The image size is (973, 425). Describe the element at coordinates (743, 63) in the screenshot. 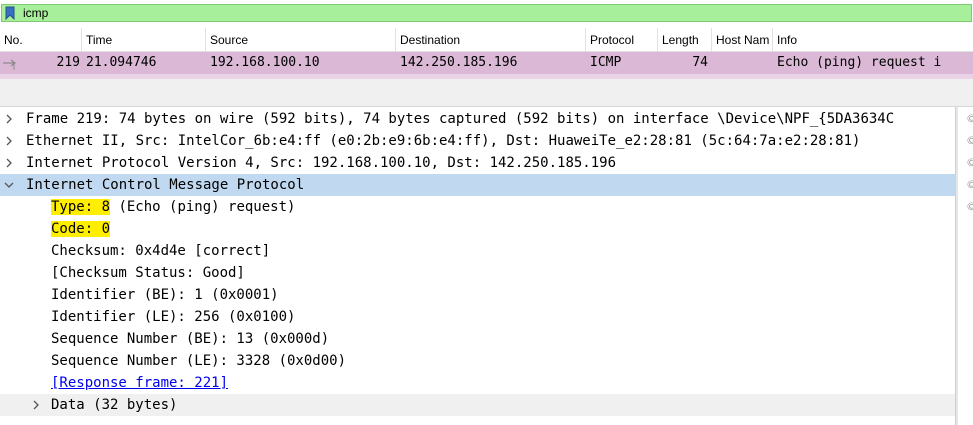

I see `cell-host-name` at that location.